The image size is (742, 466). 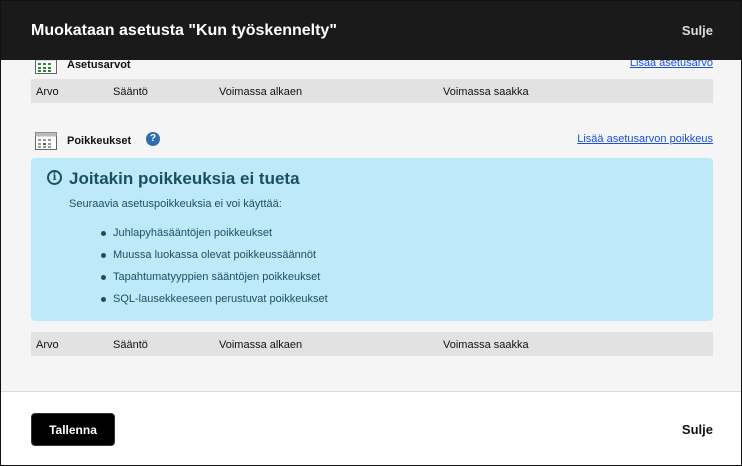 I want to click on exceptions-header: Poikkeukset ? Lisää asetusarvon poikkeus, so click(x=372, y=143).